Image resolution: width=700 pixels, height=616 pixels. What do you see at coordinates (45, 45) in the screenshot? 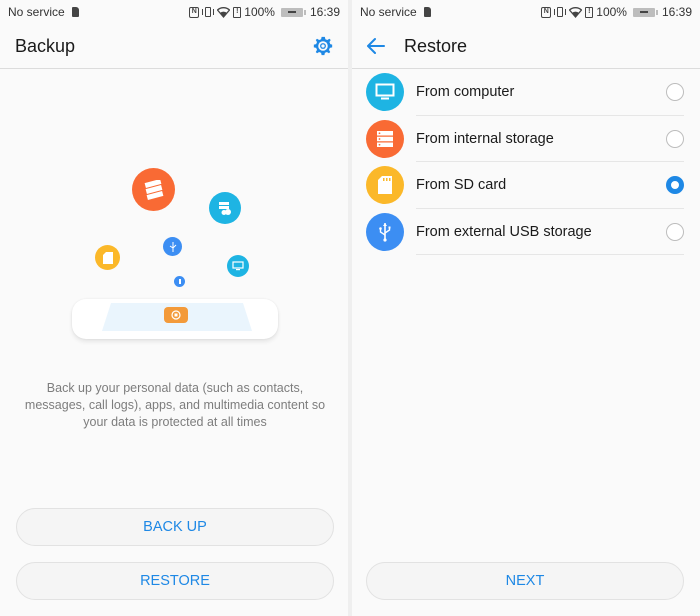
I see `page-title: Backup` at bounding box center [45, 45].